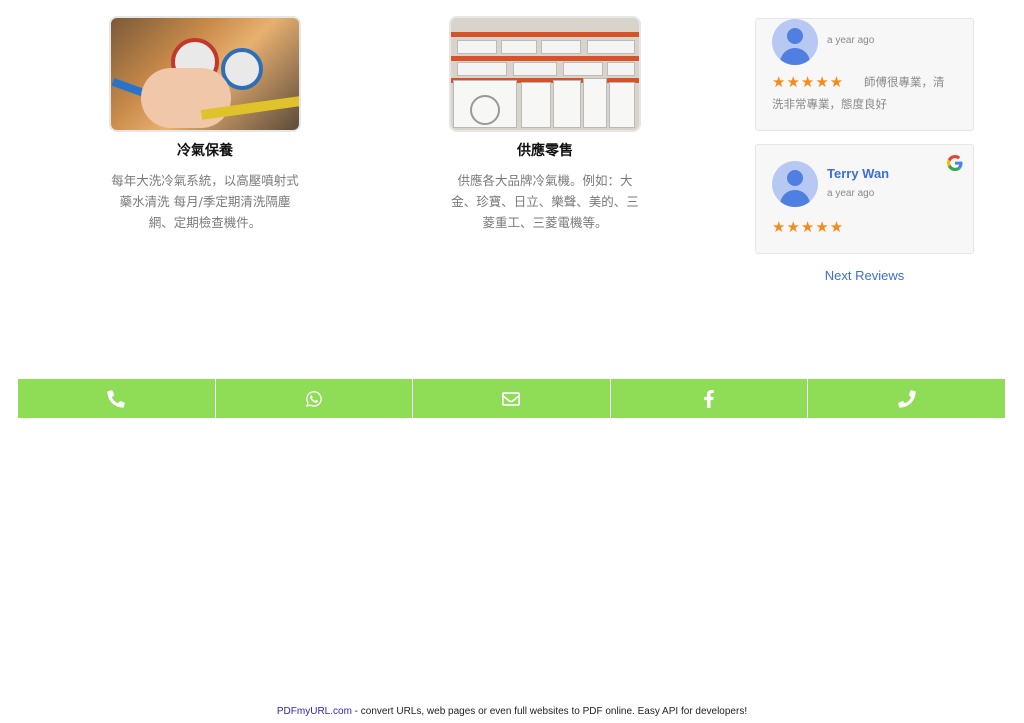  I want to click on service-description: 每年大洗冷氣系統，以高壓噴射式藥水清洗 每月/季定期清洗隔塵網、定期檢查機件。, so click(205, 201).